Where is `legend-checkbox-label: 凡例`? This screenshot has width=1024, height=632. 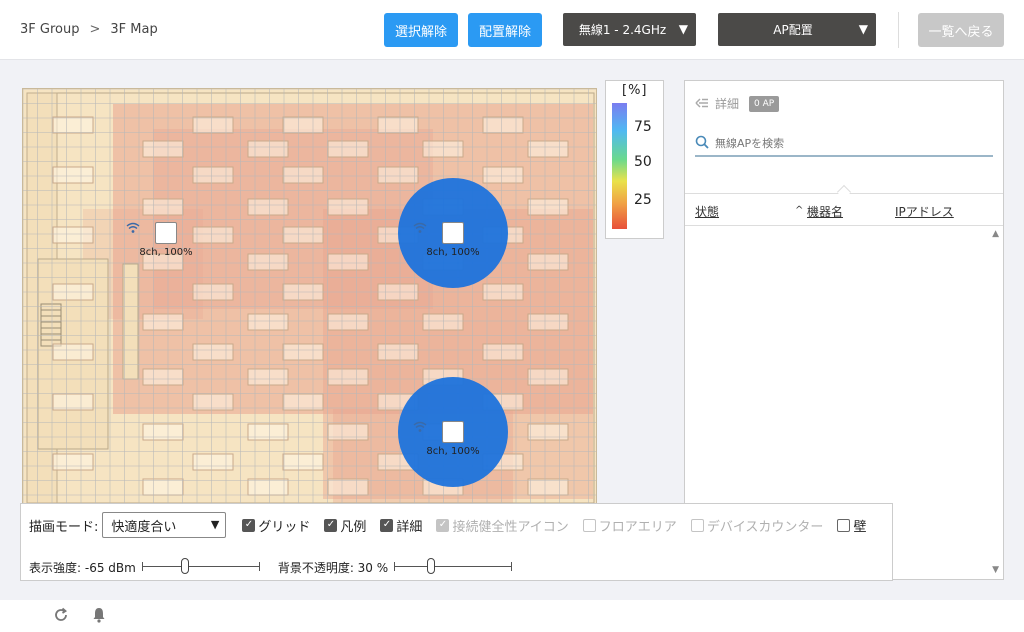 legend-checkbox-label: 凡例 is located at coordinates (353, 527).